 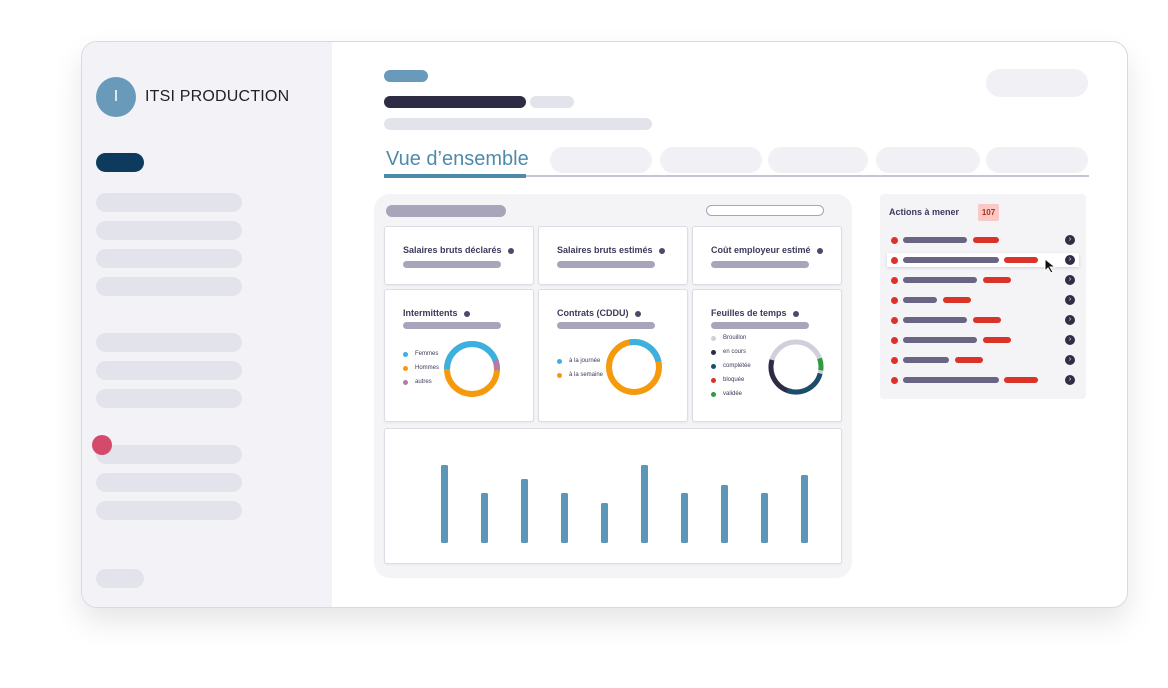 I want to click on page-title-tag, so click(x=552, y=102).